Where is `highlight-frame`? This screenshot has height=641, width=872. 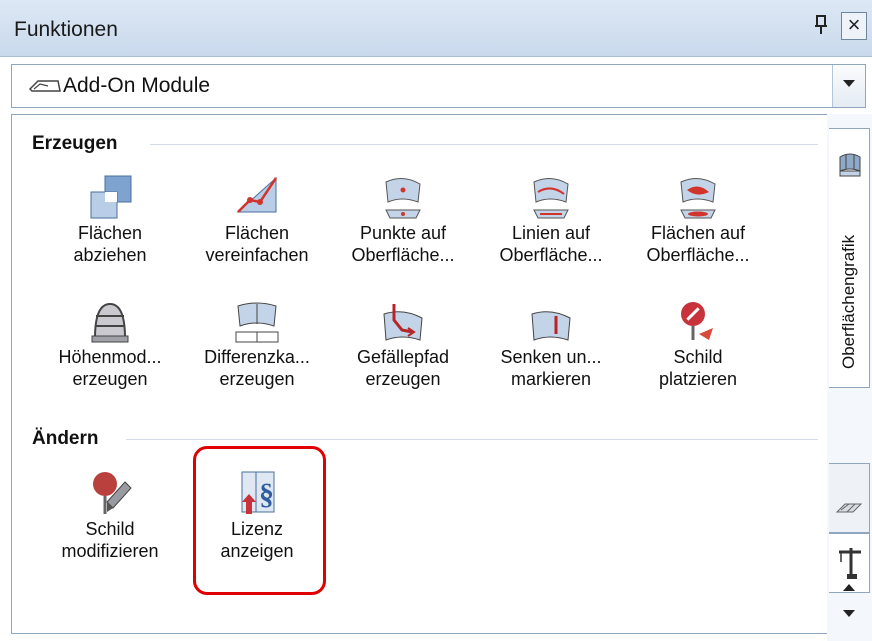
highlight-frame is located at coordinates (259, 520).